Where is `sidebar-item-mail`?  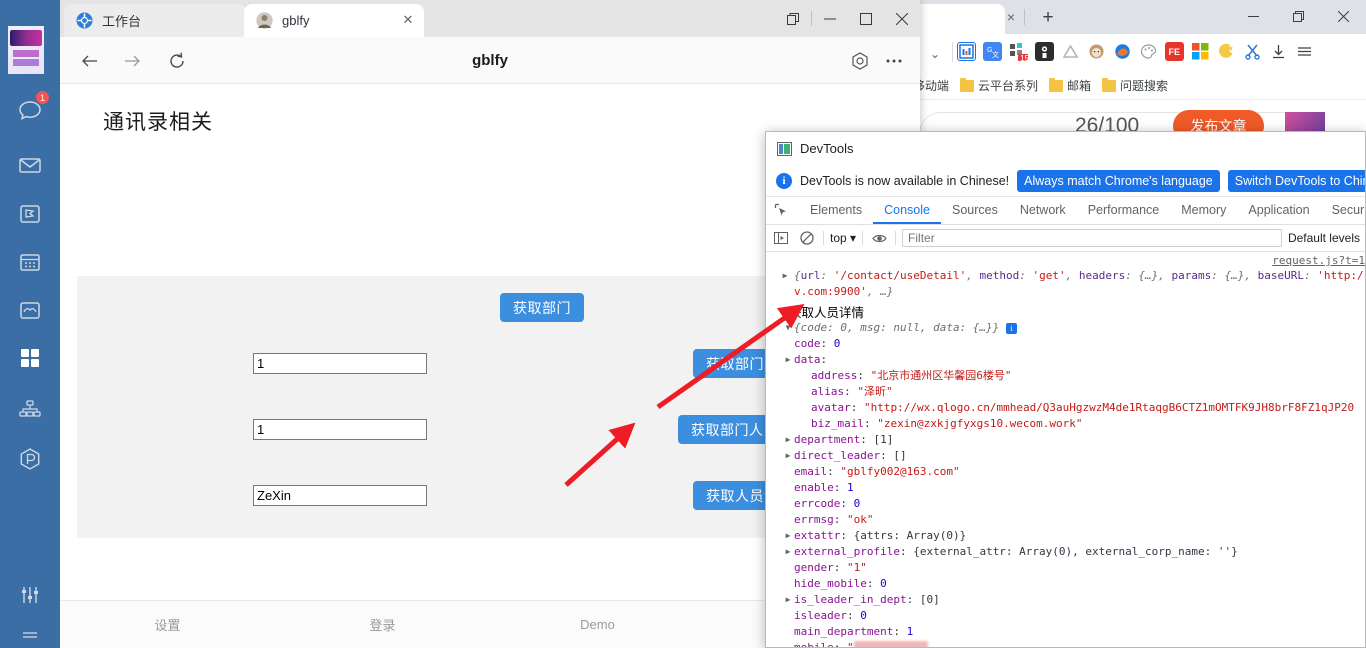 sidebar-item-mail is located at coordinates (30, 165).